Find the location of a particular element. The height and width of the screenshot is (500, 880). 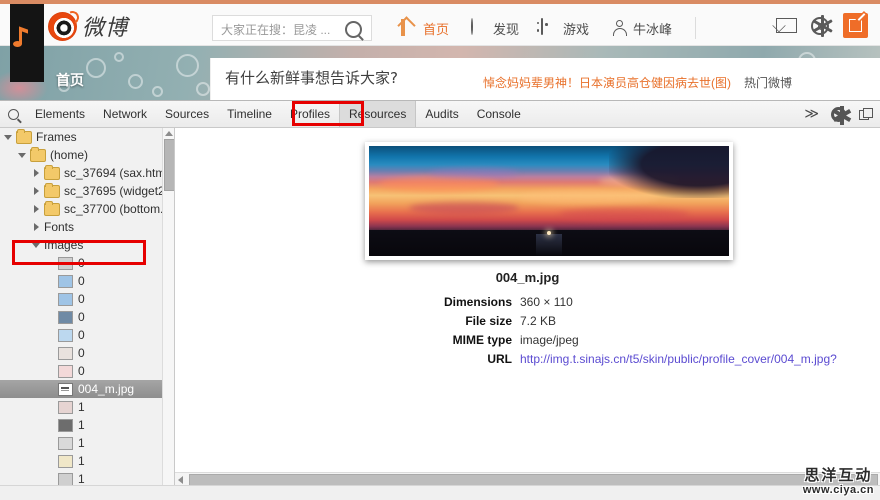

user-icon is located at coordinates (620, 28).